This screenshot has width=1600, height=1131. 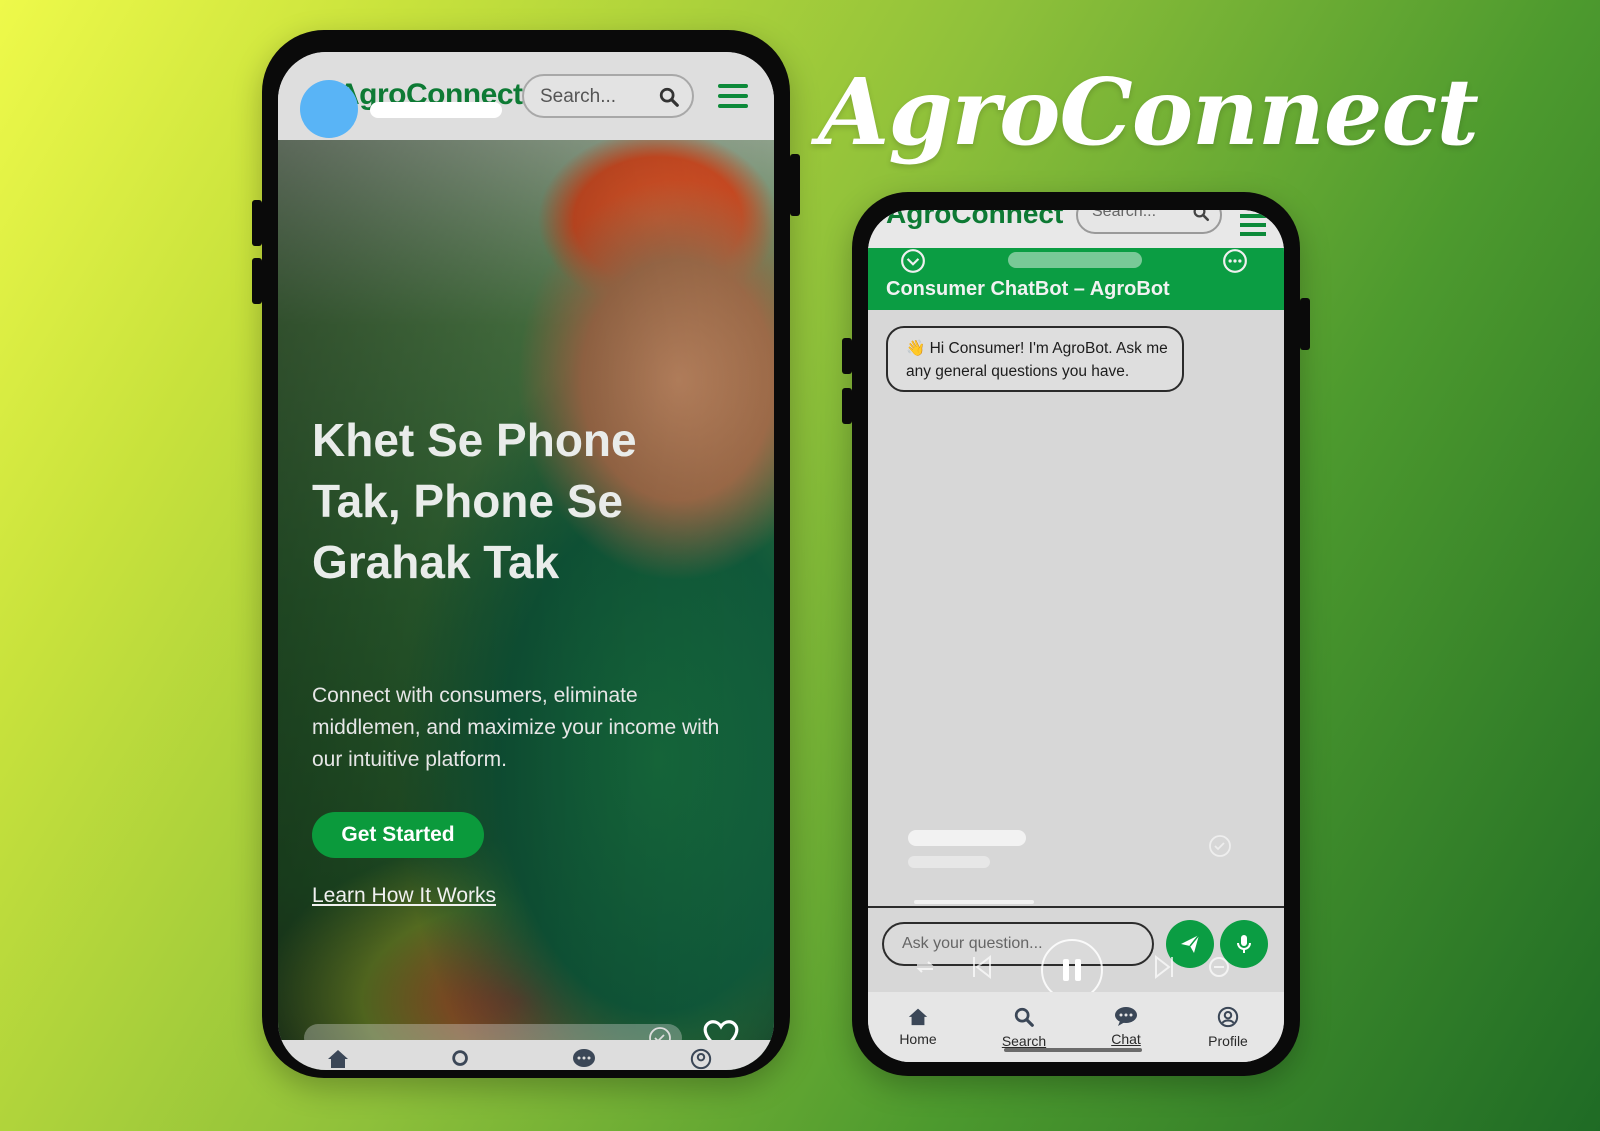 I want to click on learn-how-link: Learn How It Works, so click(x=404, y=896).